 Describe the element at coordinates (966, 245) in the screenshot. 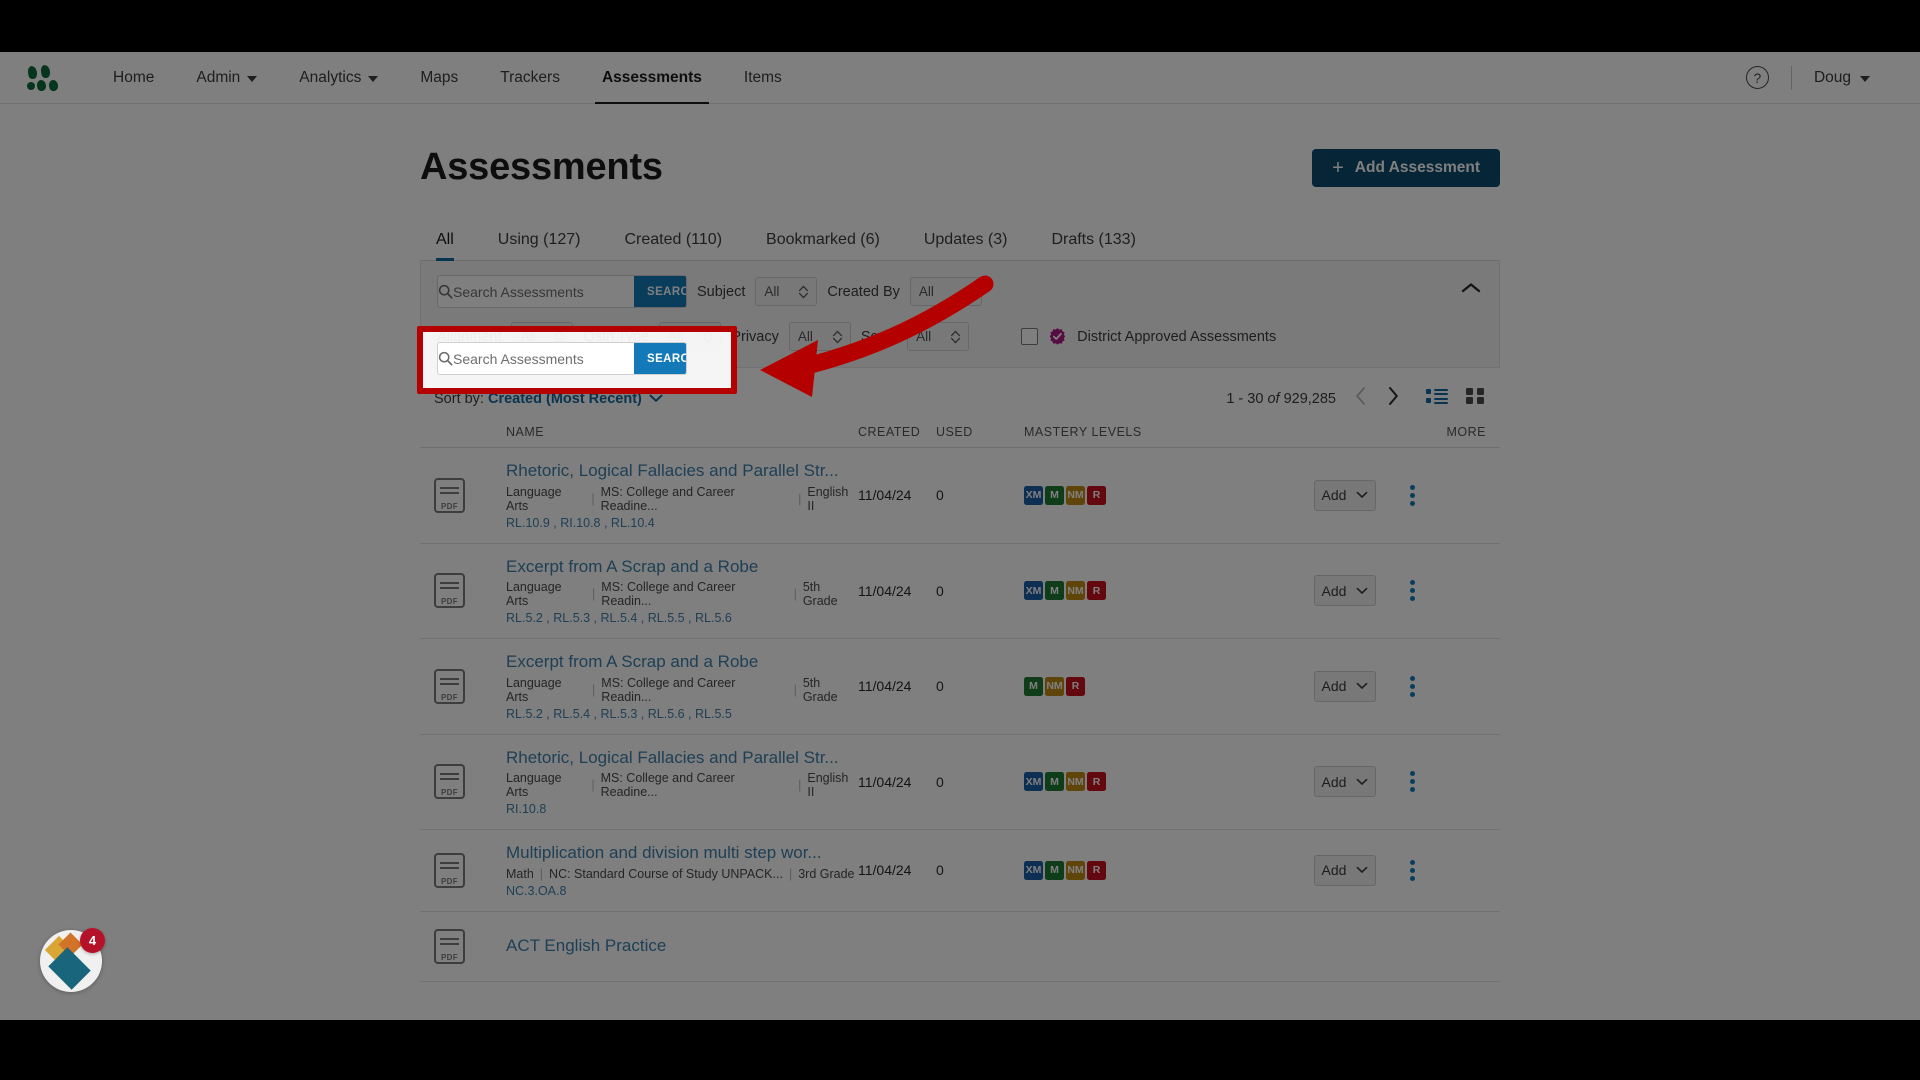

I see `tab-updates: Updates (3)` at that location.